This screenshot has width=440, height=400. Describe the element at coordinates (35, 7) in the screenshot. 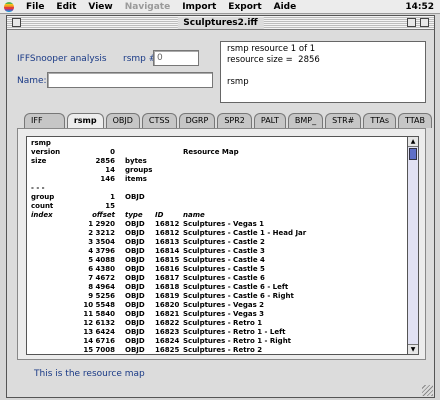

I see `menu-file: File` at that location.